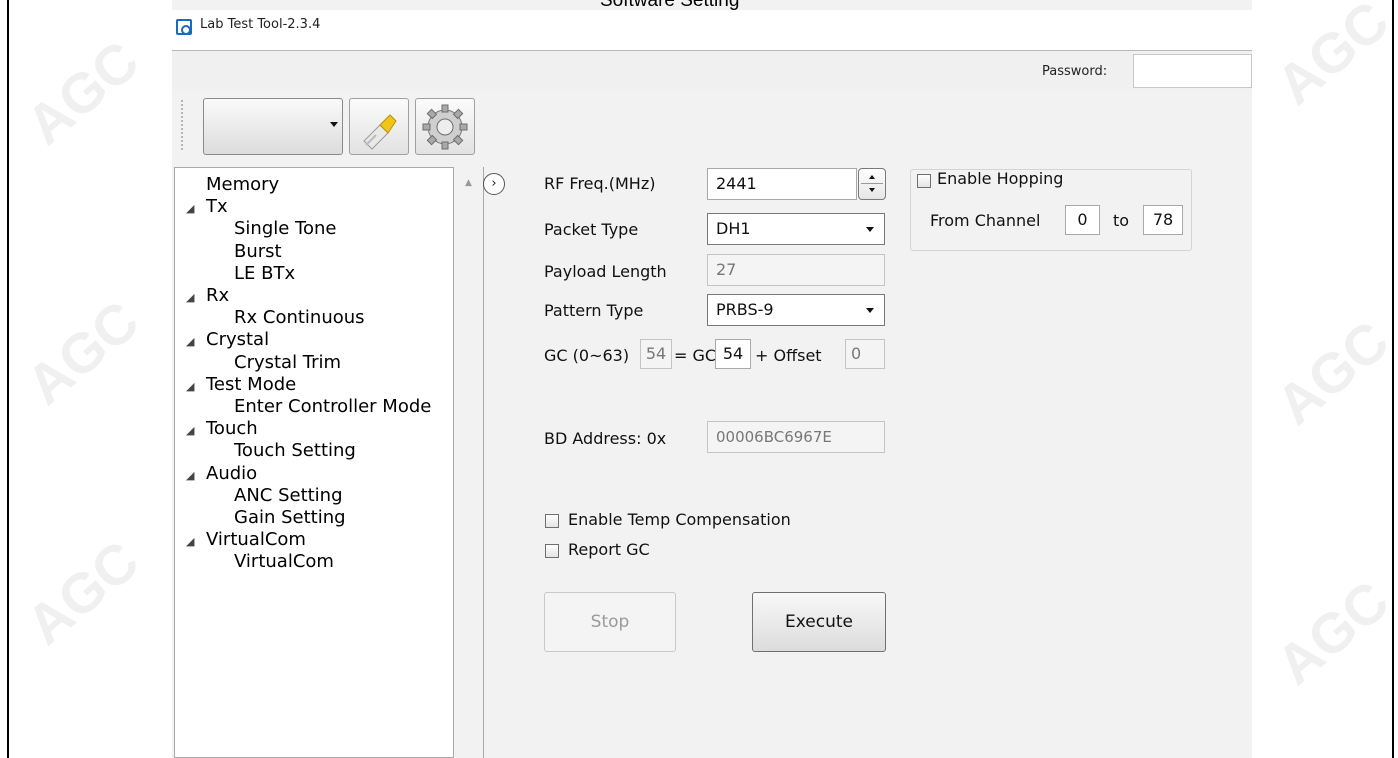  I want to click on tree-node: Audio, so click(231, 473).